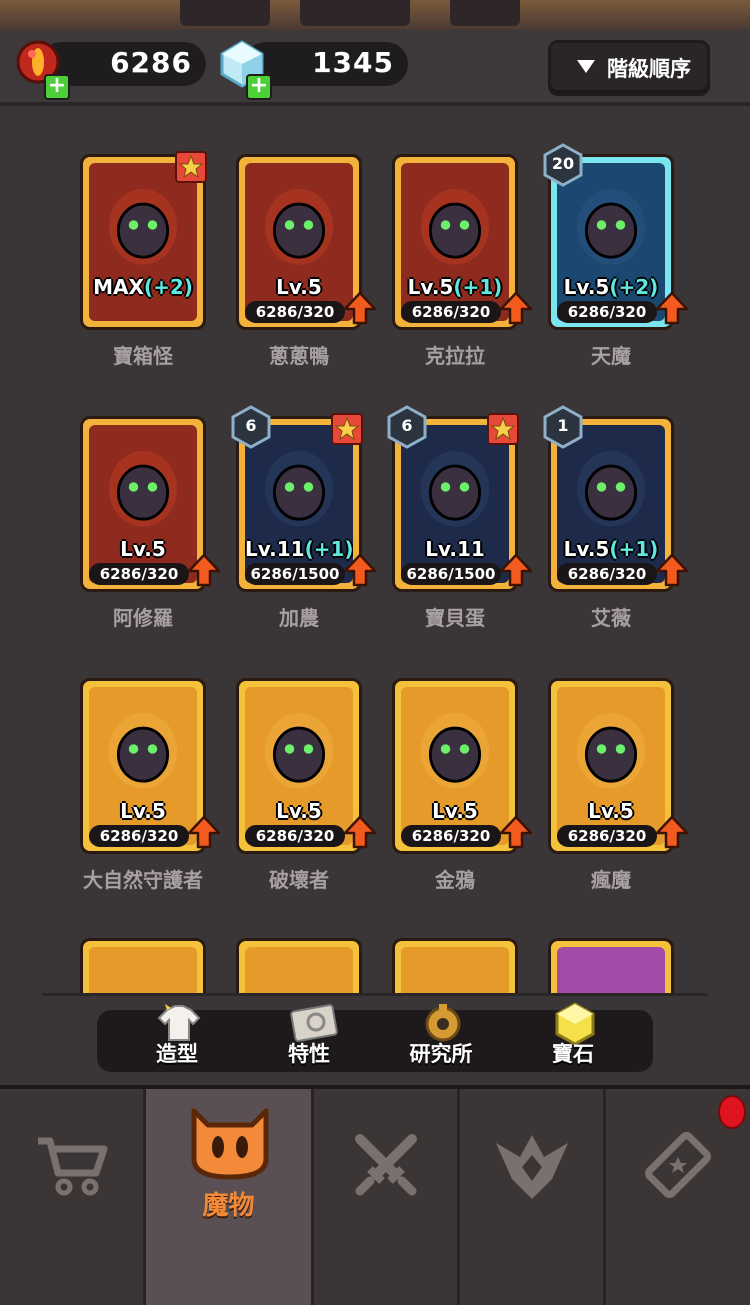  Describe the element at coordinates (299, 618) in the screenshot. I see `monster-name: 加農` at that location.